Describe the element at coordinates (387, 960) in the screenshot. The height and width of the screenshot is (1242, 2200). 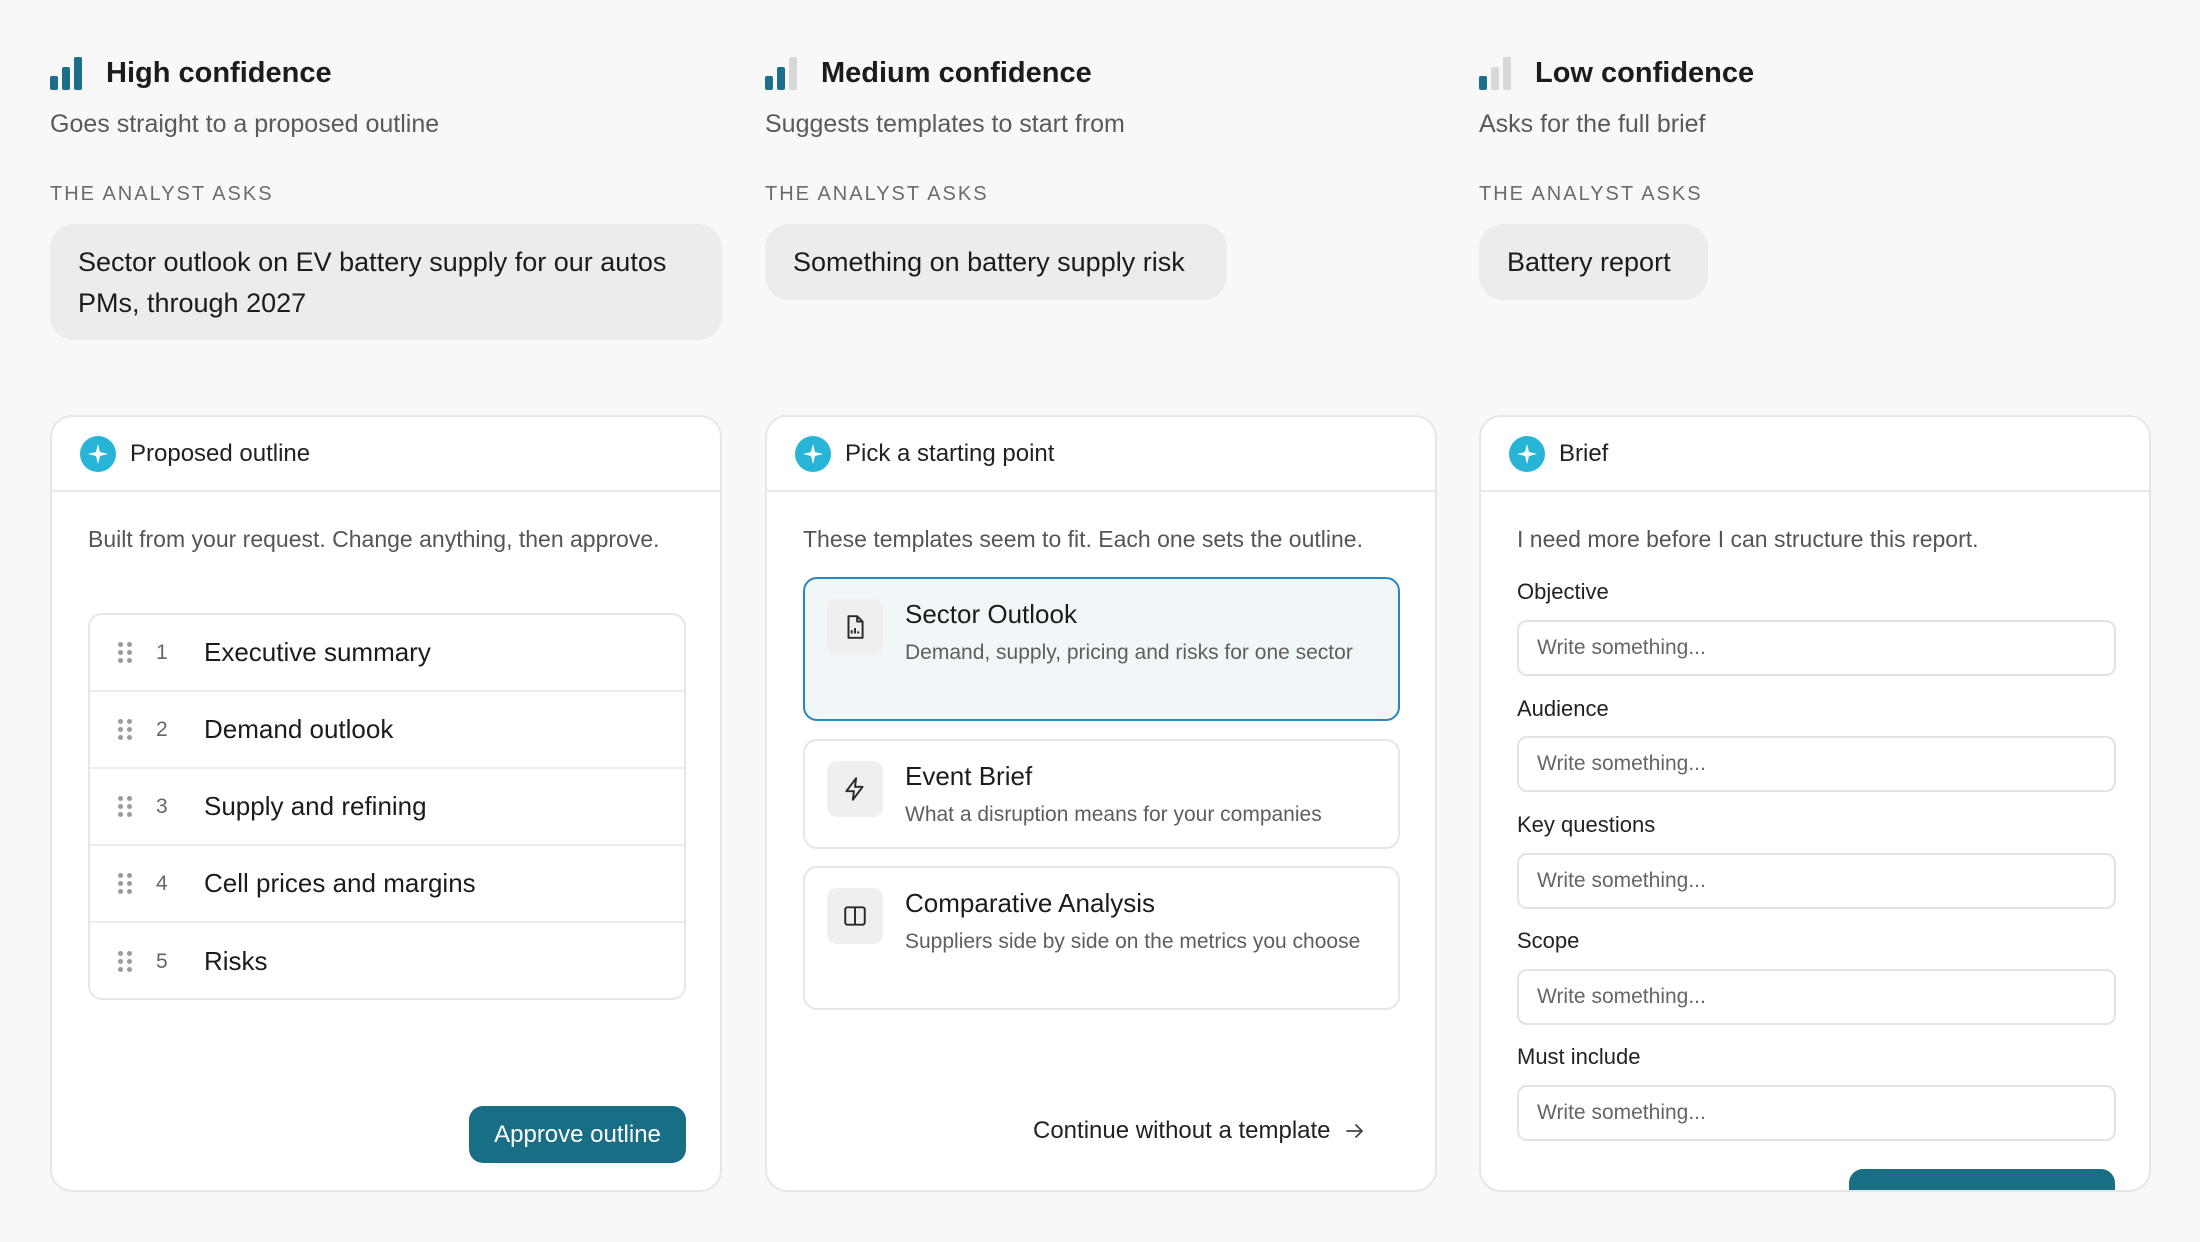
I see `outline-item: 5 Risks` at that location.